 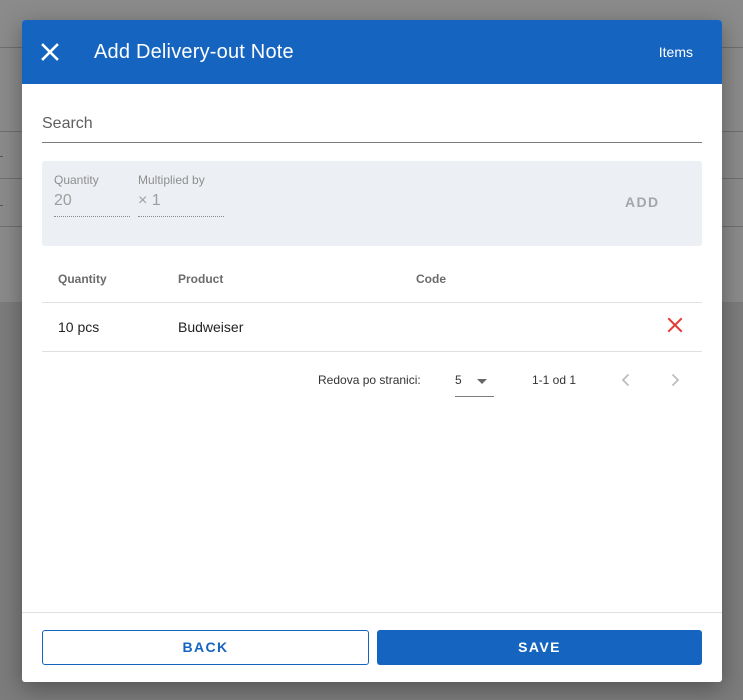 What do you see at coordinates (626, 380) in the screenshot?
I see `previous-page-button` at bounding box center [626, 380].